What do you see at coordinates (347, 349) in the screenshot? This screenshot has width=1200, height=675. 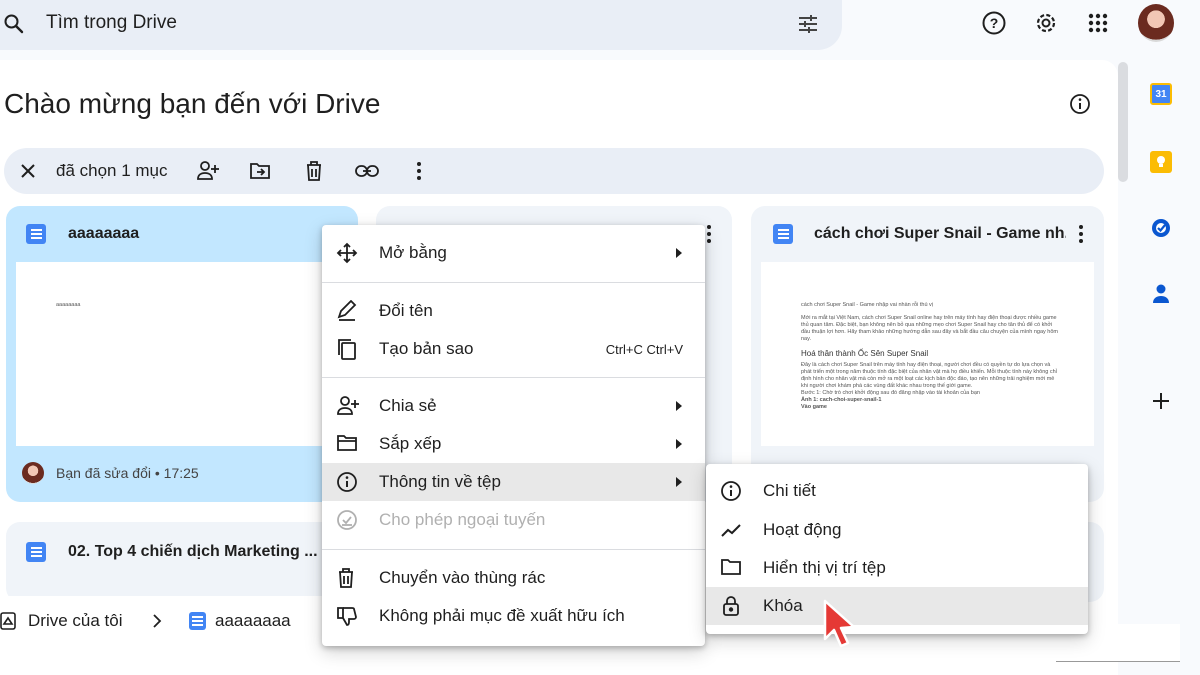 I see `copy-icon` at bounding box center [347, 349].